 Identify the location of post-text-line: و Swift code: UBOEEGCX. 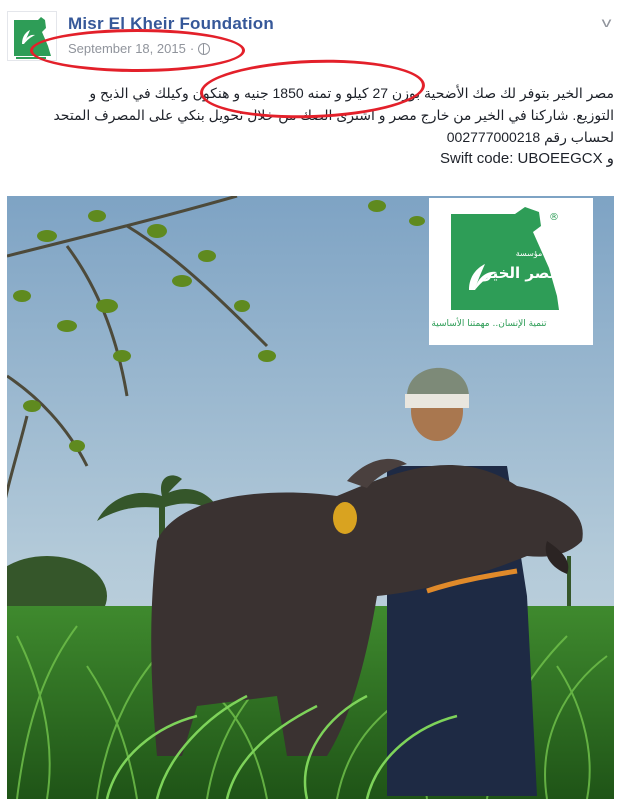
(527, 158).